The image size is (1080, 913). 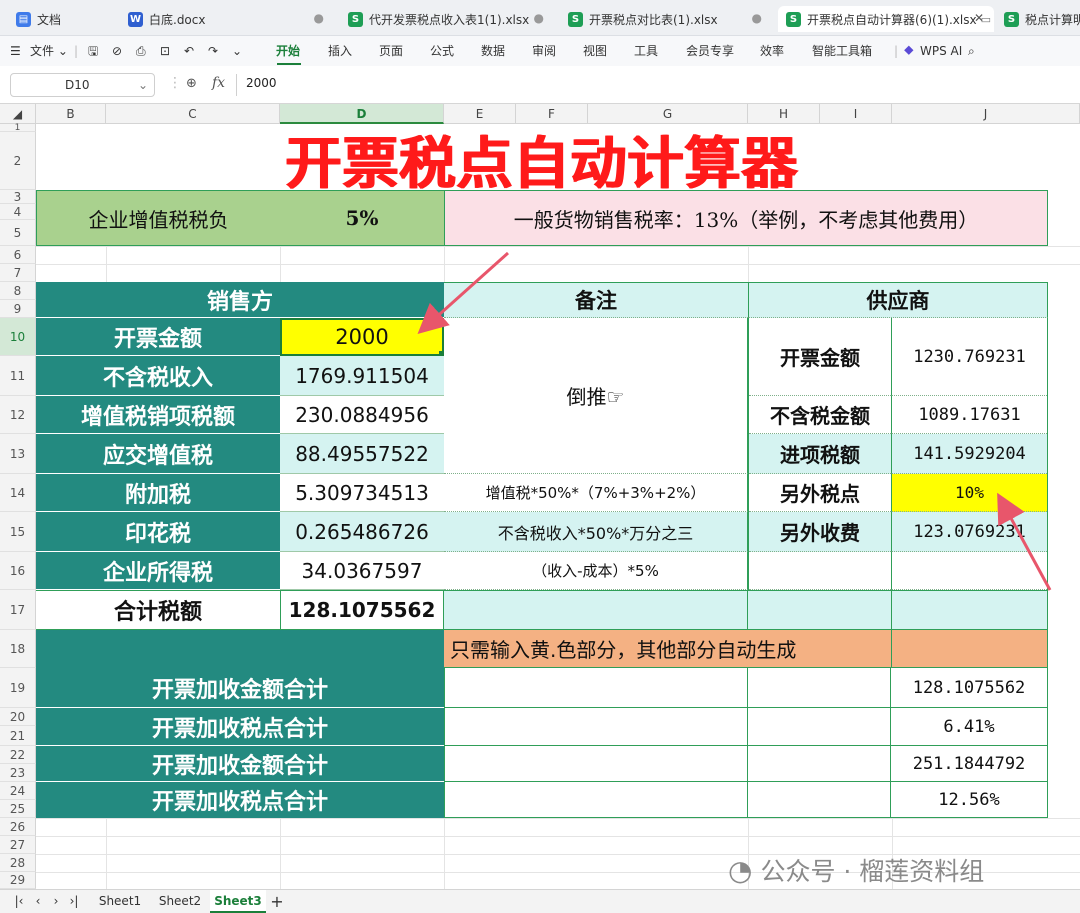 What do you see at coordinates (180, 901) in the screenshot?
I see `sheet-tab-sheet2: Sheet2` at bounding box center [180, 901].